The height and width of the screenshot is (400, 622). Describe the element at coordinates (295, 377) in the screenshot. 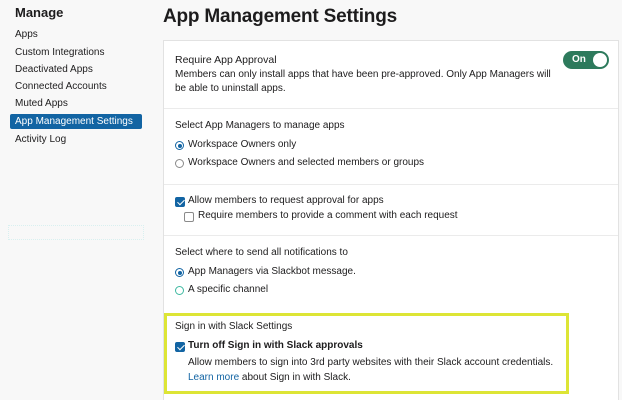

I see `learn-more-suffix: about Sign in with Slack.` at that location.